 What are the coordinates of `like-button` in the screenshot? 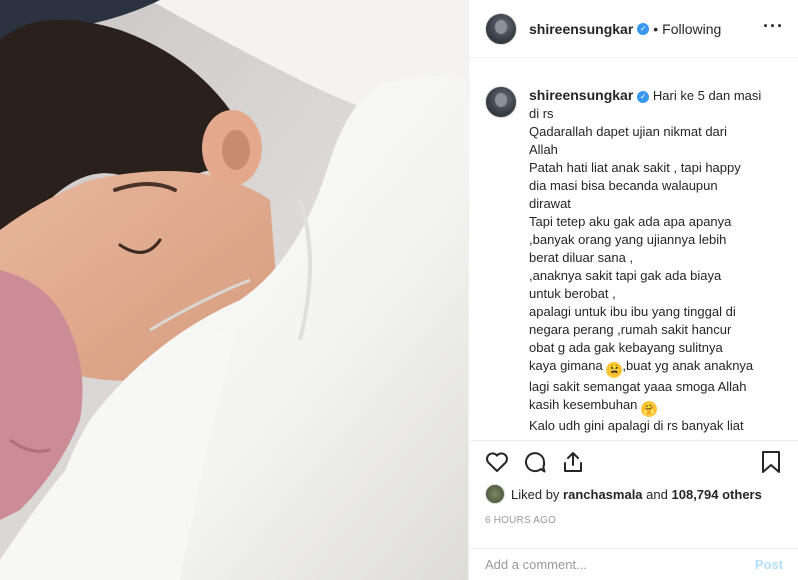 It's located at (497, 462).